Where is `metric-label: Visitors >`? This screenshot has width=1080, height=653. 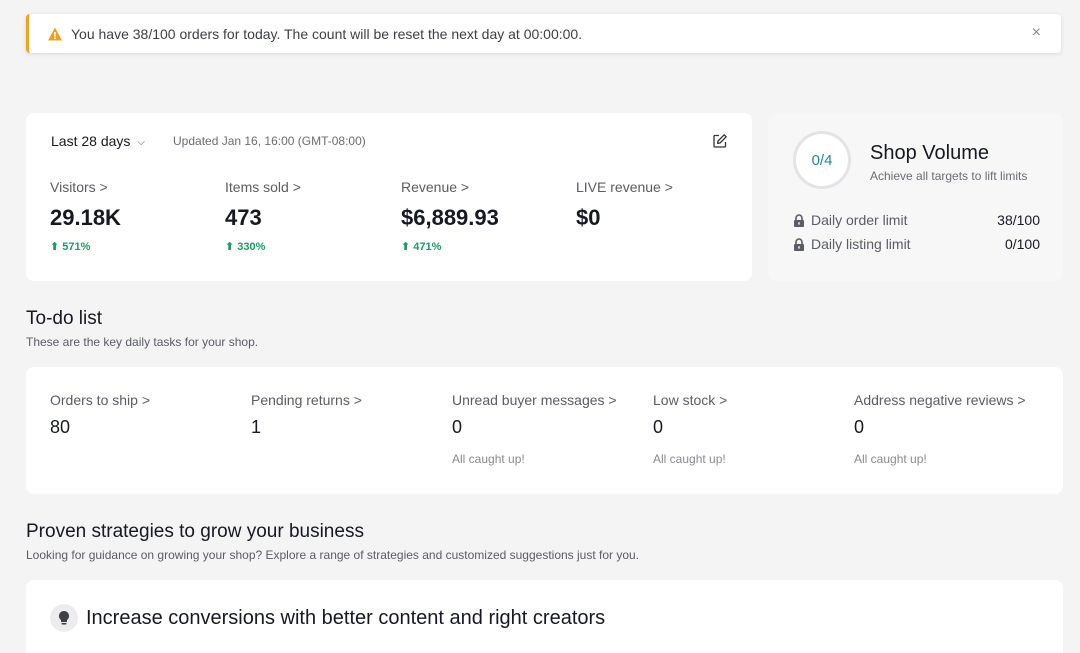
metric-label: Visitors > is located at coordinates (79, 187).